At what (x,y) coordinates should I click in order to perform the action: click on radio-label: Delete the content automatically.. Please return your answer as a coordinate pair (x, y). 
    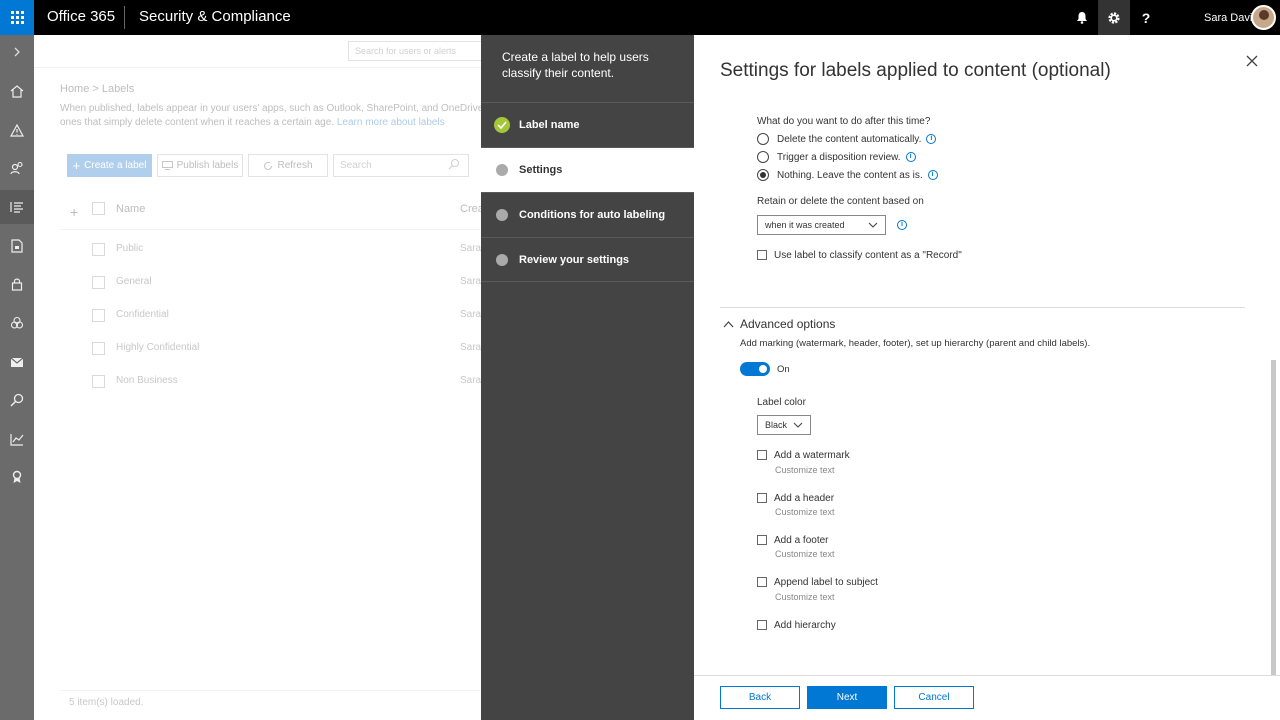
    Looking at the image, I should click on (849, 139).